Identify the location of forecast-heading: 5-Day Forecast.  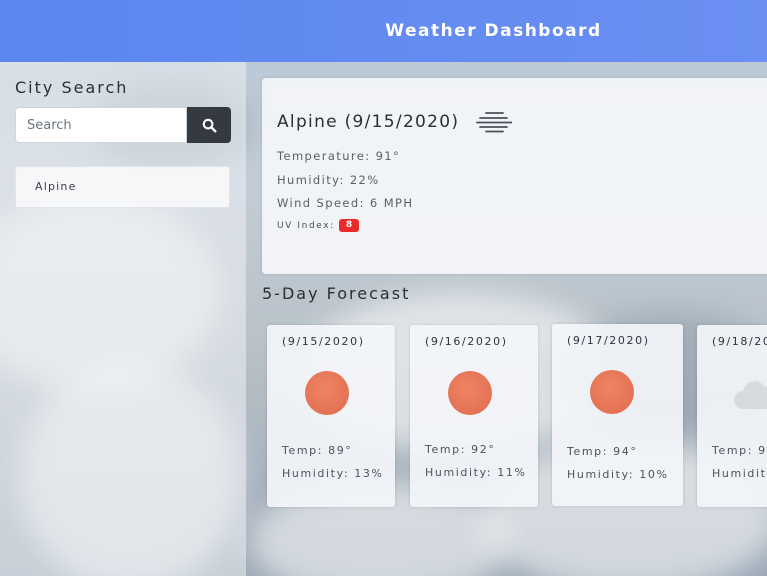
(336, 293).